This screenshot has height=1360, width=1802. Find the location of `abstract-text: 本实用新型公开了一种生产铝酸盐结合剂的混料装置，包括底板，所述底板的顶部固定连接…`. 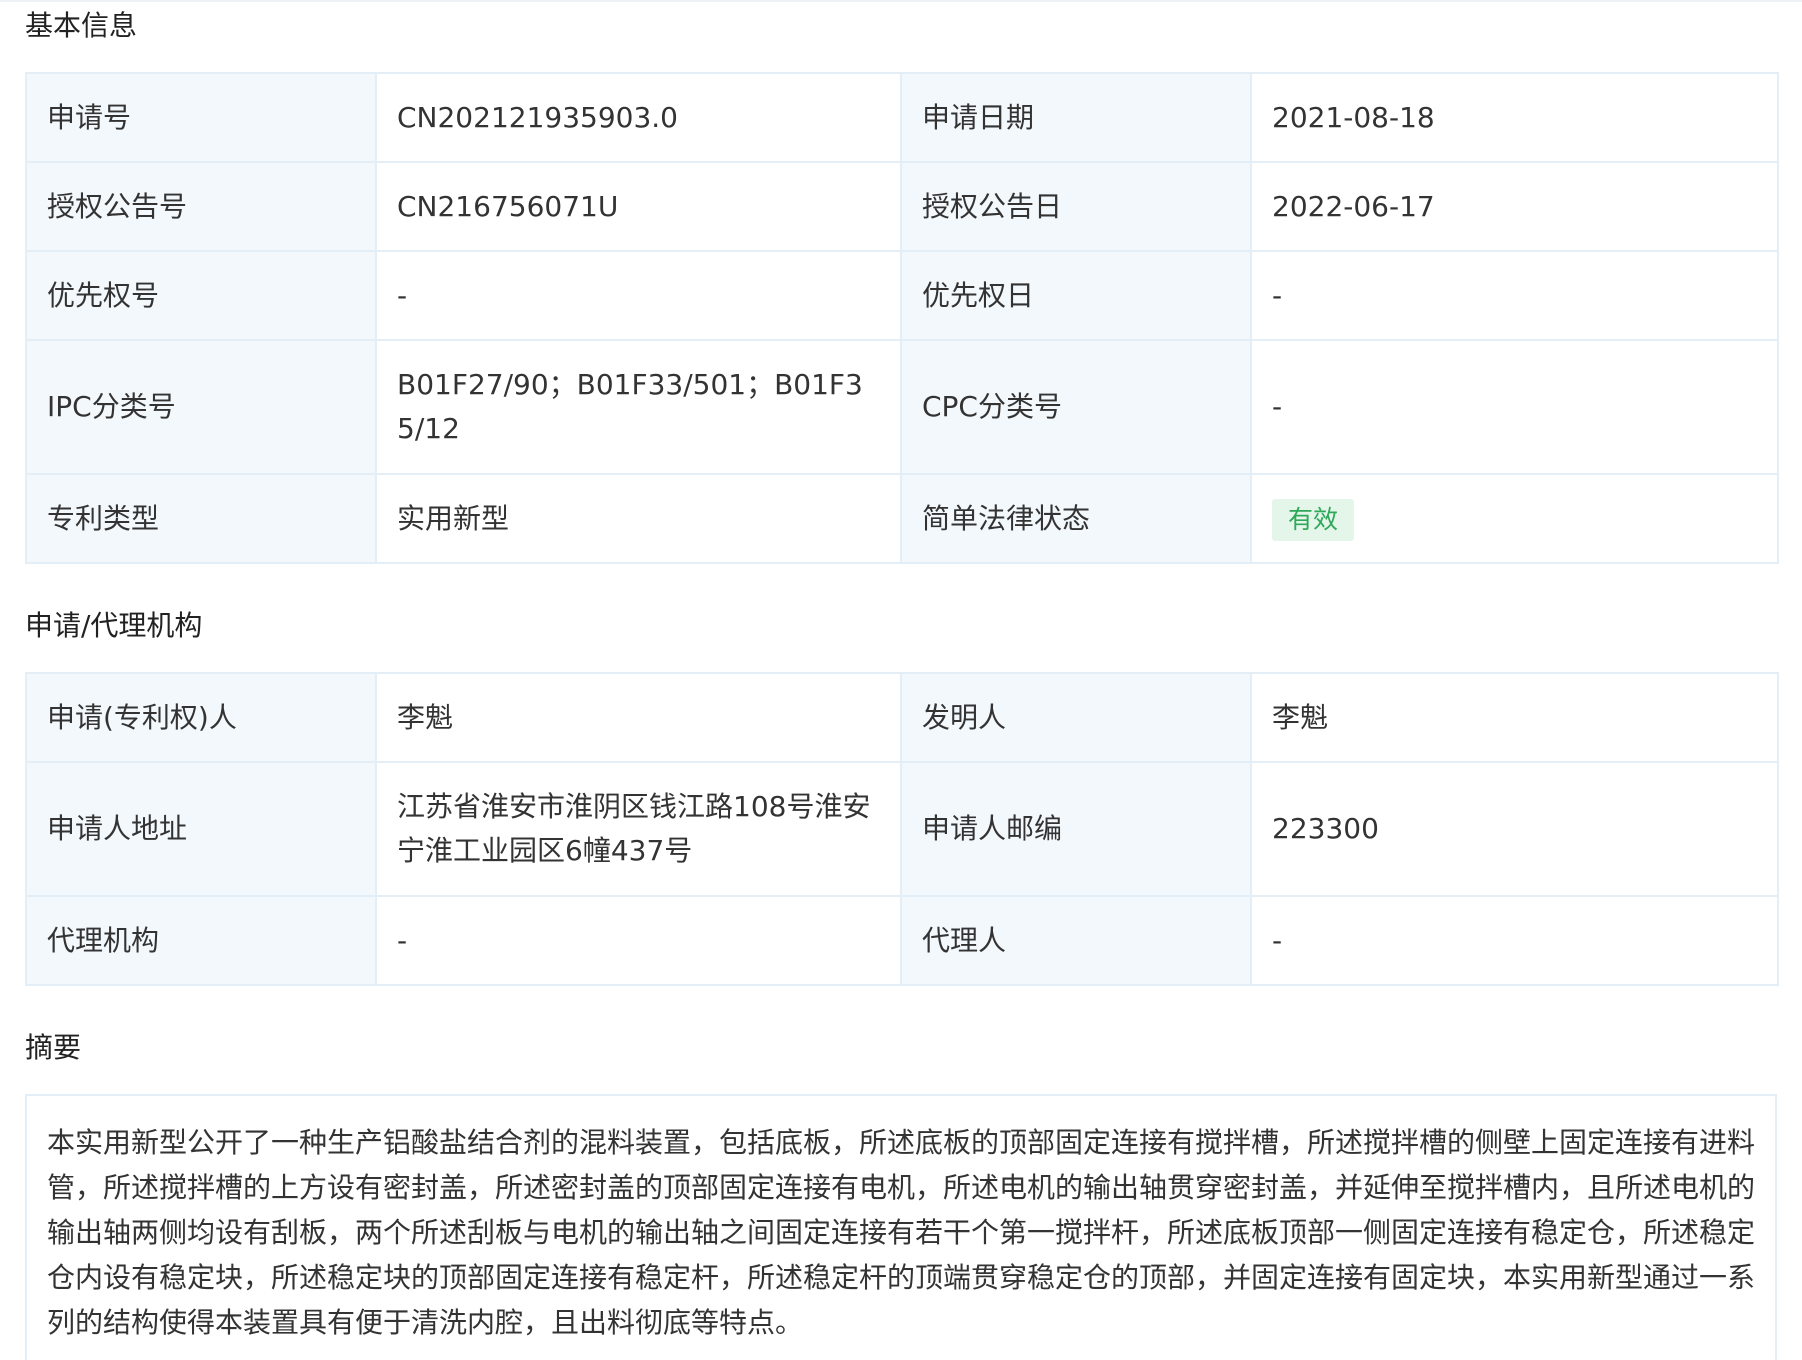

abstract-text: 本实用新型公开了一种生产铝酸盐结合剂的混料装置，包括底板，所述底板的顶部固定连接… is located at coordinates (901, 1232).